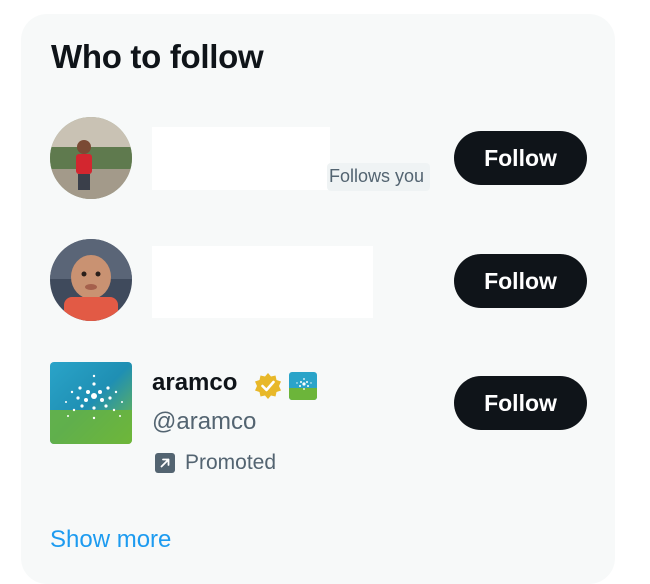  I want to click on gold-verified-badge-icon, so click(268, 386).